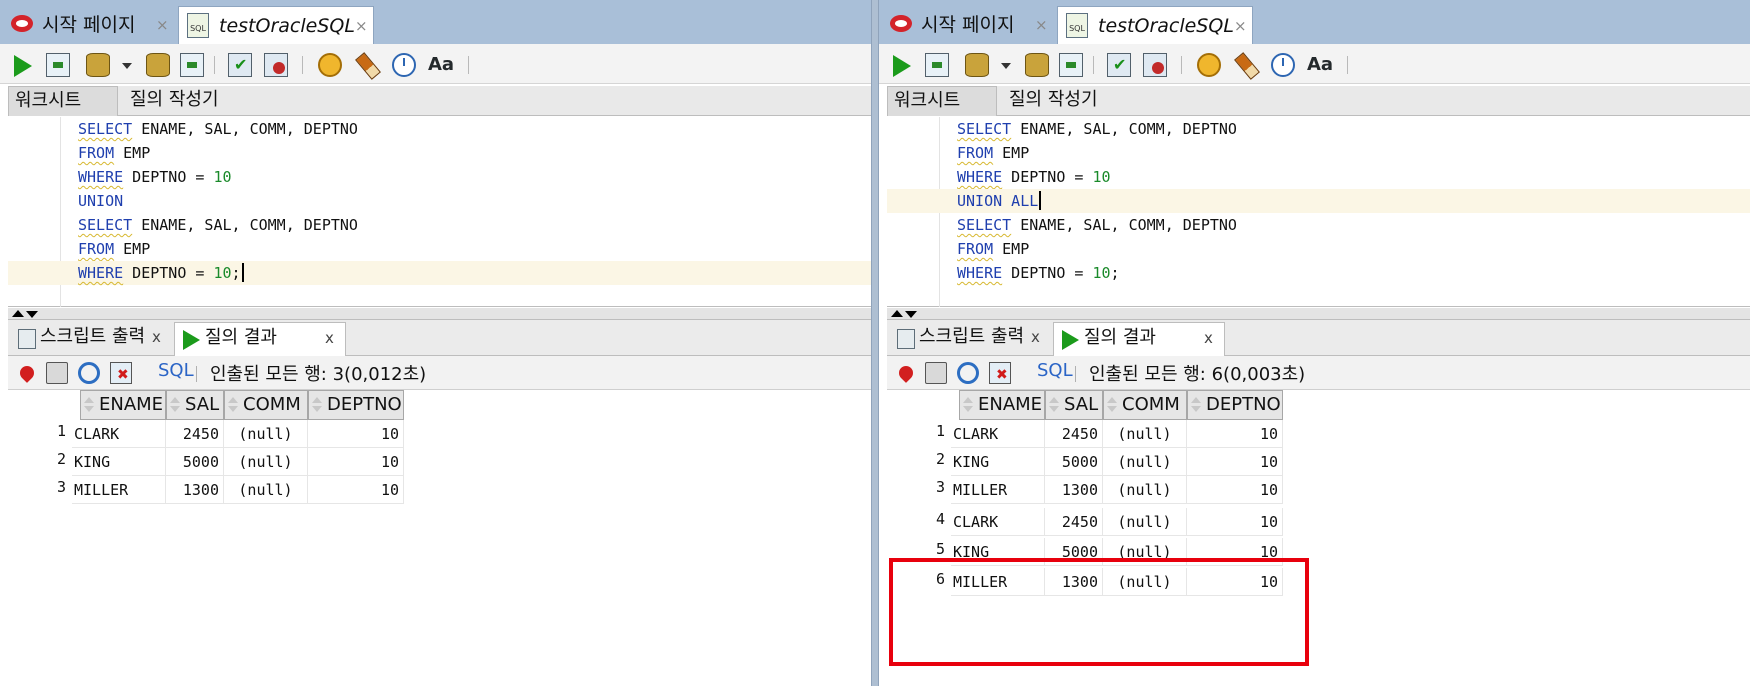 The image size is (1750, 686). I want to click on tab-start-page: 시작 페이지 ×, so click(969, 25).